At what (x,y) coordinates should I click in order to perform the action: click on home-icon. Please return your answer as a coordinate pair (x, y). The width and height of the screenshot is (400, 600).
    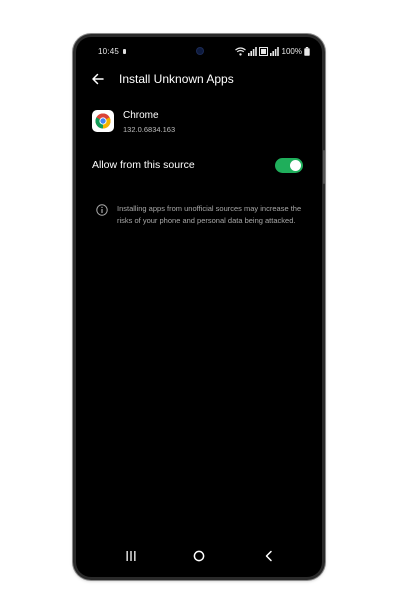
    Looking at the image, I should click on (199, 556).